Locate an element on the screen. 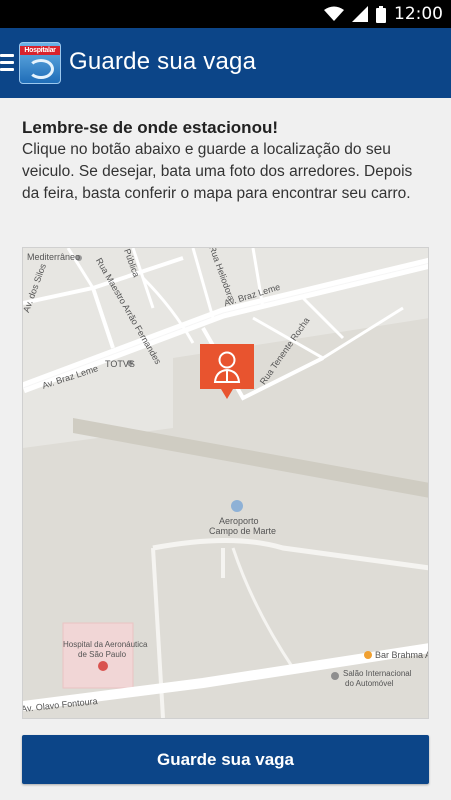 This screenshot has height=800, width=451. app-logo: Hospitalar is located at coordinates (40, 63).